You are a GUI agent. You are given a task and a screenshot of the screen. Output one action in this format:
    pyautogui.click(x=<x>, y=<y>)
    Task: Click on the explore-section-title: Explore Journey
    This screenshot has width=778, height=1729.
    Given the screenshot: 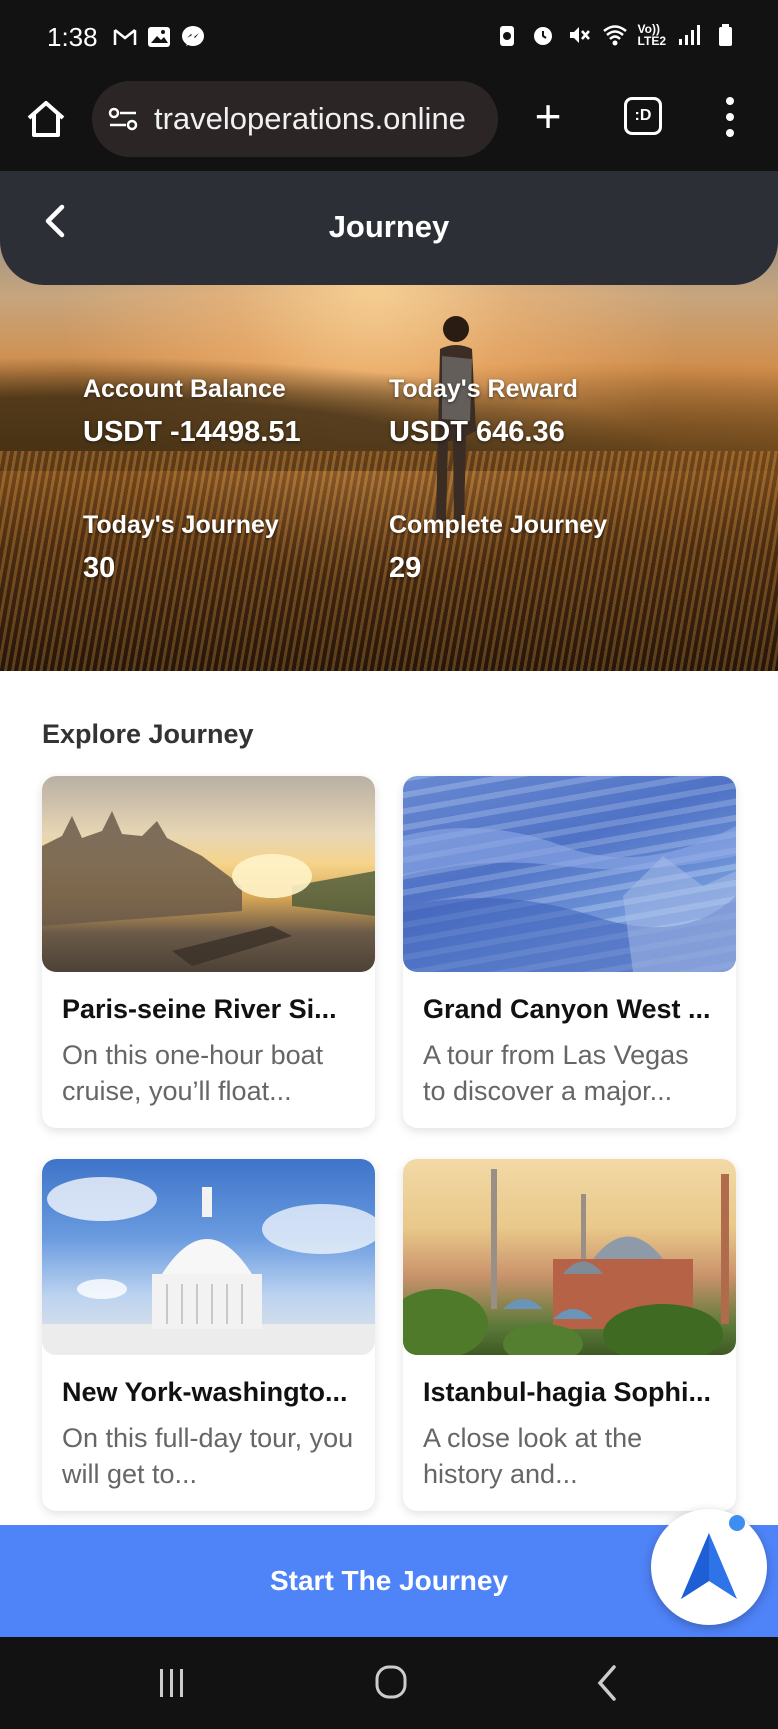 What is the action you would take?
    pyautogui.click(x=148, y=734)
    